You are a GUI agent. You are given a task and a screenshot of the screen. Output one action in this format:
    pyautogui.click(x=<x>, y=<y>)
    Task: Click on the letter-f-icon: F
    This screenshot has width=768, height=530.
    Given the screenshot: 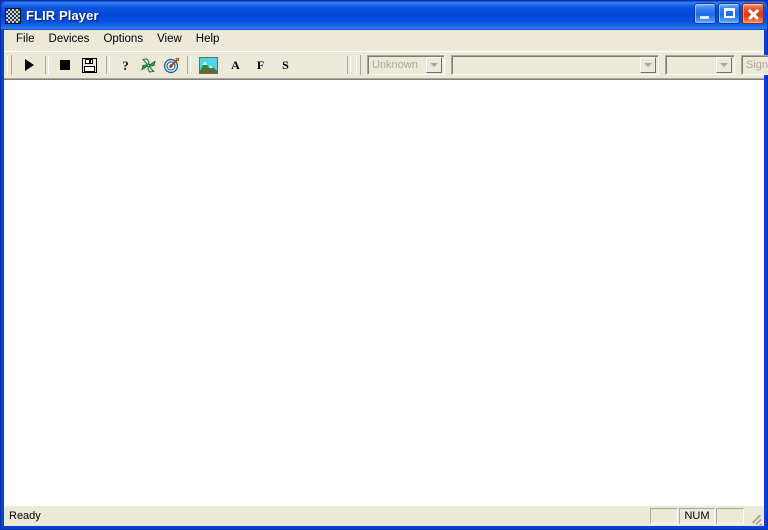 What is the action you would take?
    pyautogui.click(x=260, y=65)
    